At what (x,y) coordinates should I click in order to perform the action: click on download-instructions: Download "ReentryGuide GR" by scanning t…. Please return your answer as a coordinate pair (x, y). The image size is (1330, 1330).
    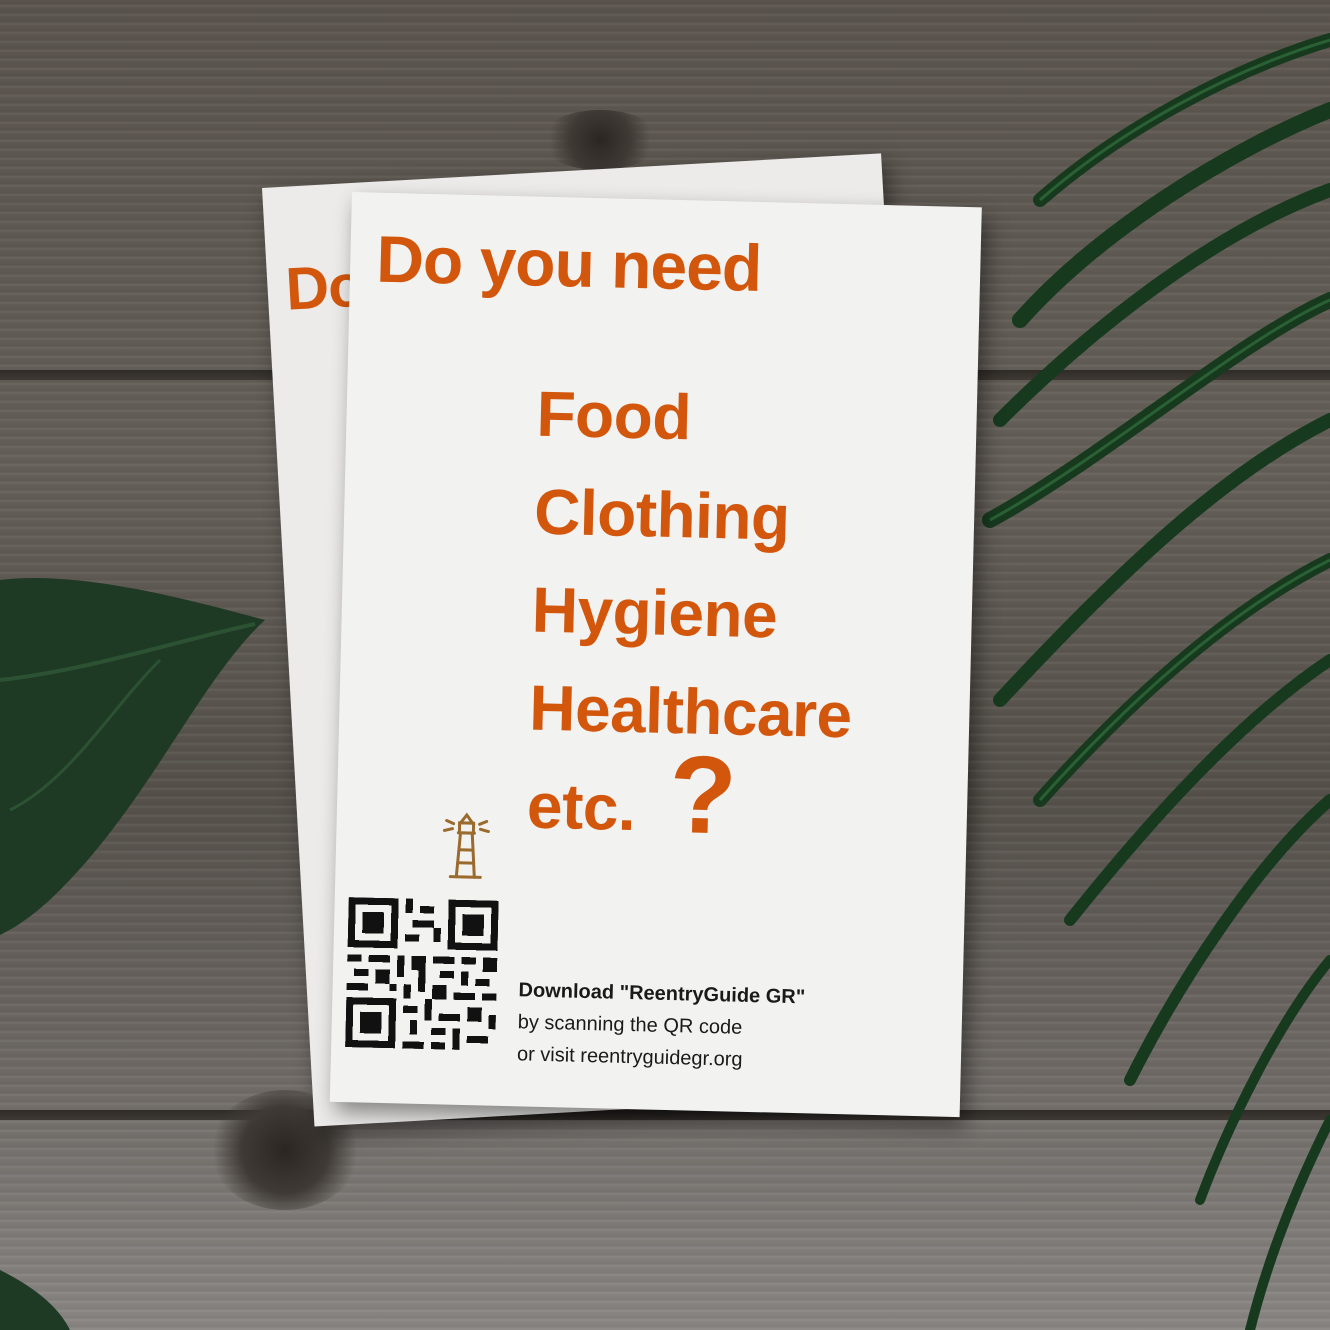
    Looking at the image, I should click on (661, 1025).